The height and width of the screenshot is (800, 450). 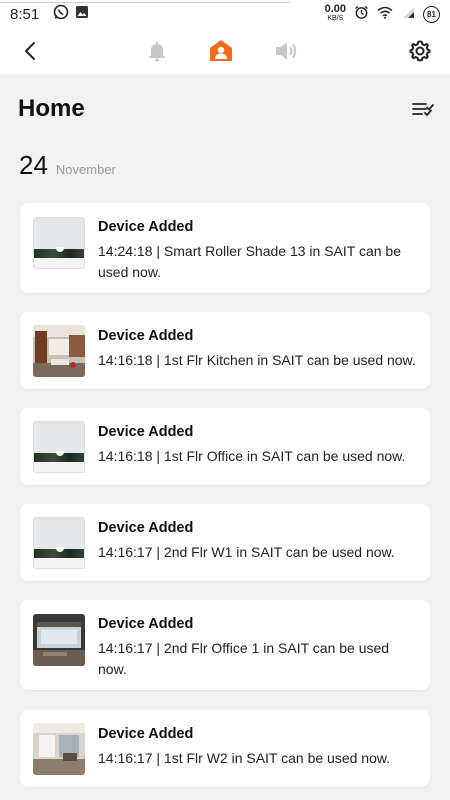 I want to click on date-header: 24 November, so click(x=67, y=165).